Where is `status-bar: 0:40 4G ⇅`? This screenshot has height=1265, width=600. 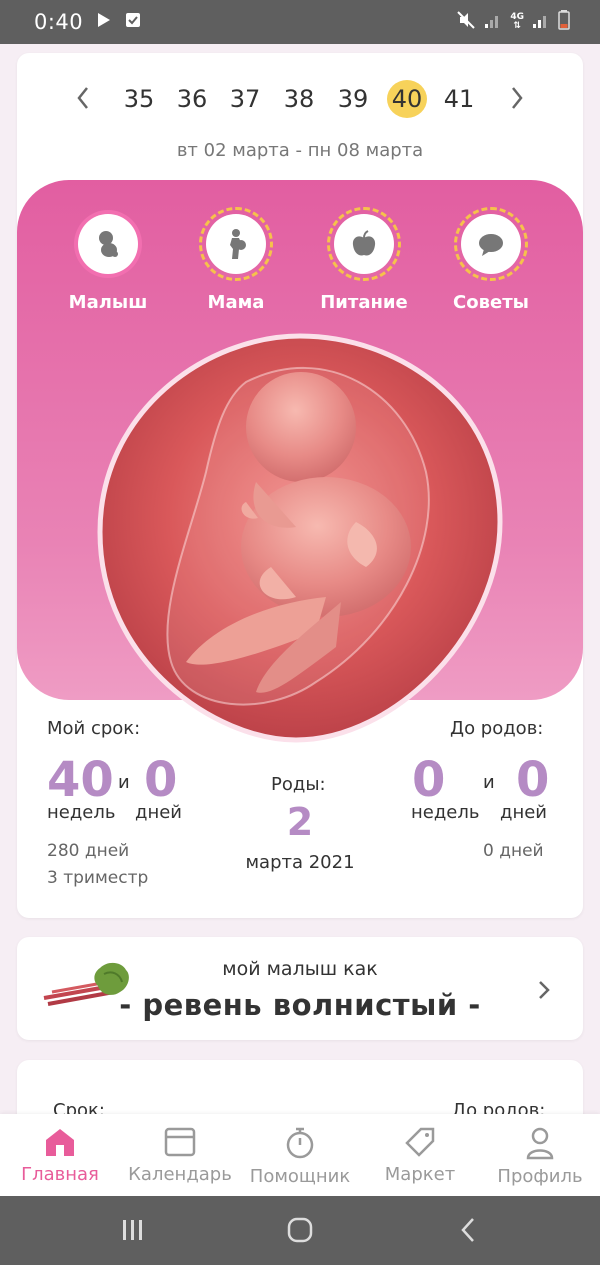
status-bar: 0:40 4G ⇅ is located at coordinates (300, 22).